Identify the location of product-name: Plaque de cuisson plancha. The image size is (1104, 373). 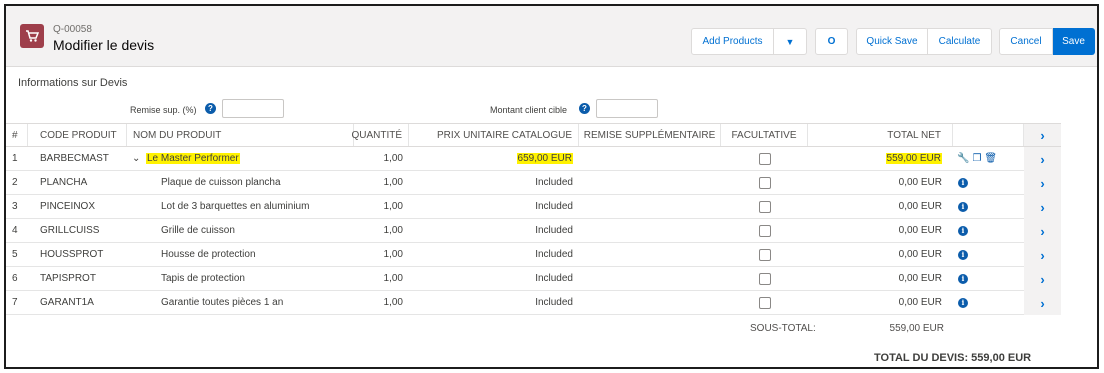
(221, 182).